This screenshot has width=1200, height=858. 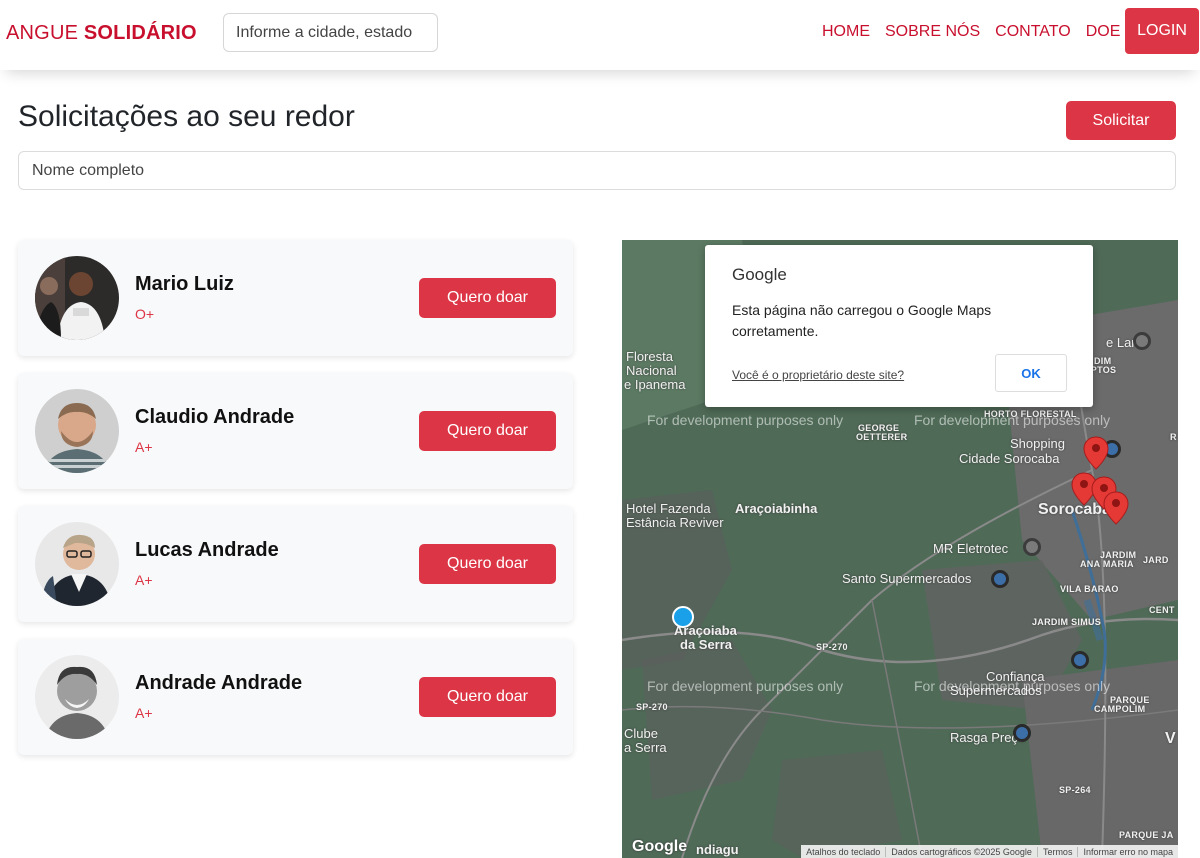 I want to click on requester-name: Claudio Andrade, so click(x=215, y=417).